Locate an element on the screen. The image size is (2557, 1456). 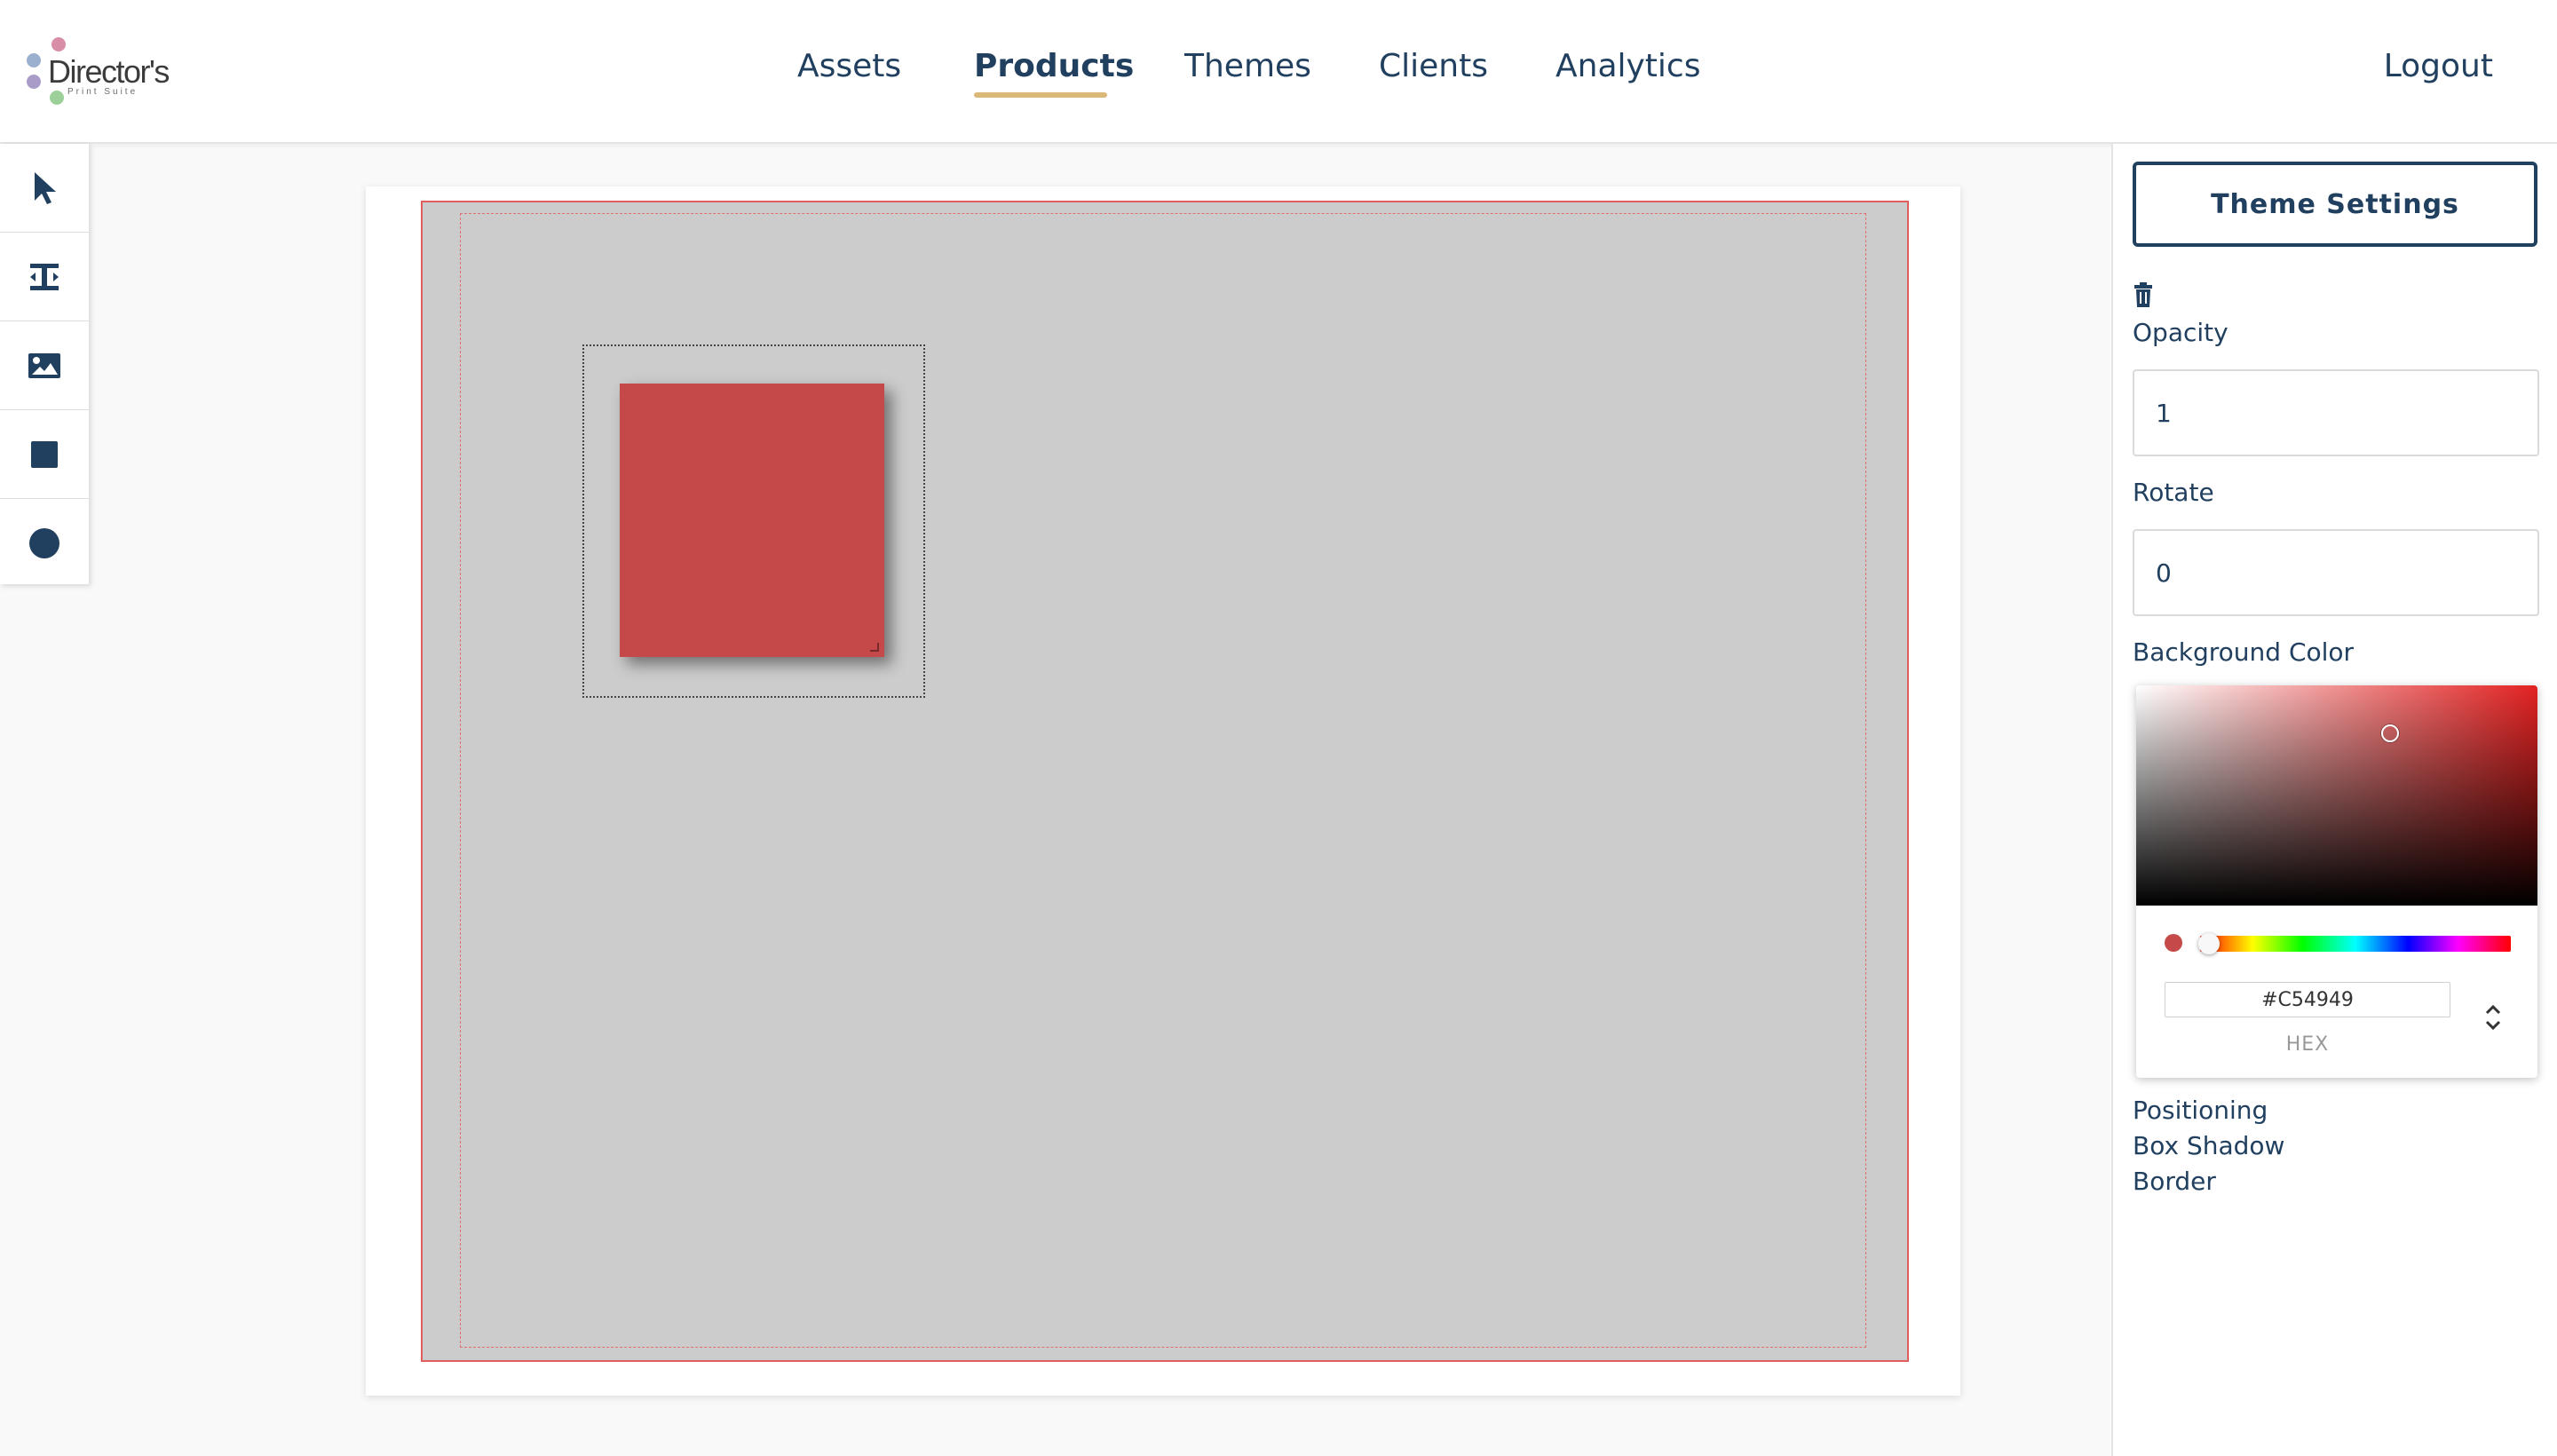
main-nav: Assets Products Themes Clients Analytics is located at coordinates (1278, 71).